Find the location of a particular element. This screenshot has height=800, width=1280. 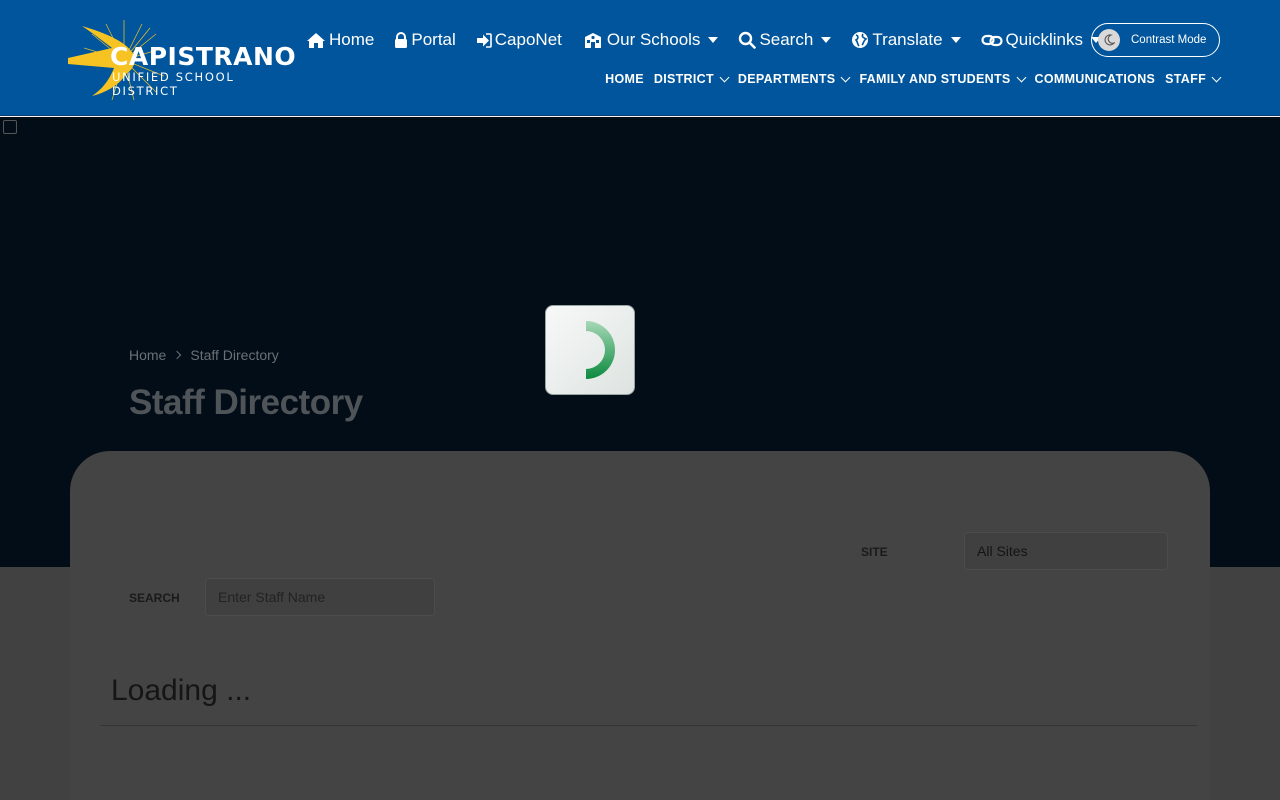

logo-name: CAPISTRANO is located at coordinates (203, 56).